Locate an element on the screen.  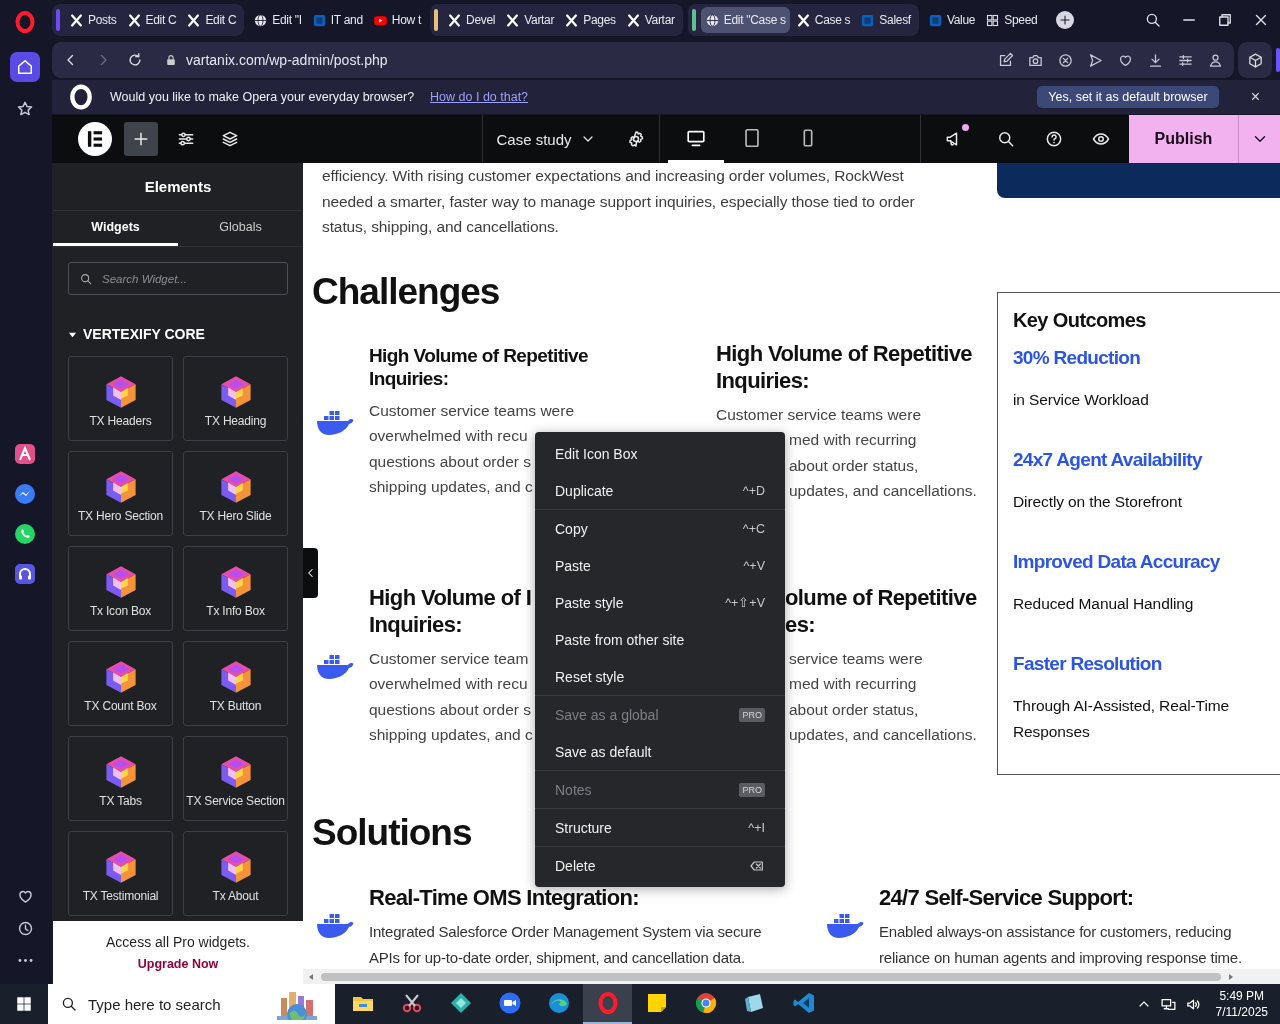
menu-item: Paste ^+V is located at coordinates (660, 565).